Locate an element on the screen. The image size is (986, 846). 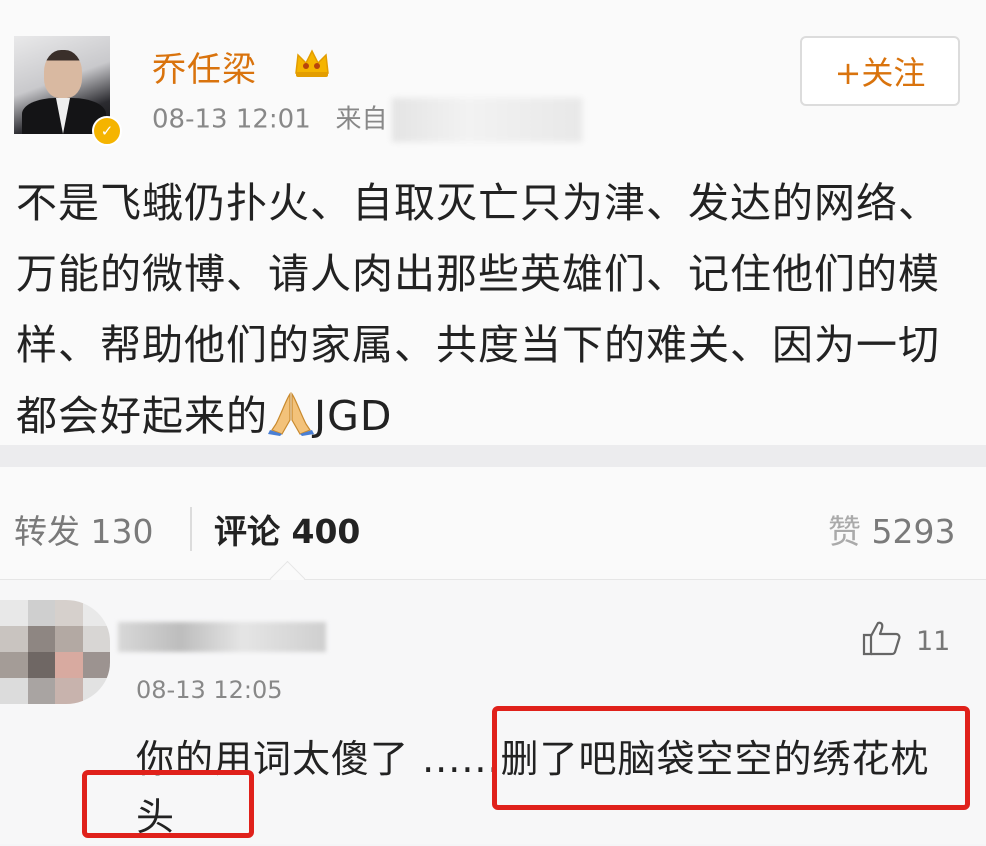
like-label: 赞 is located at coordinates (844, 531).